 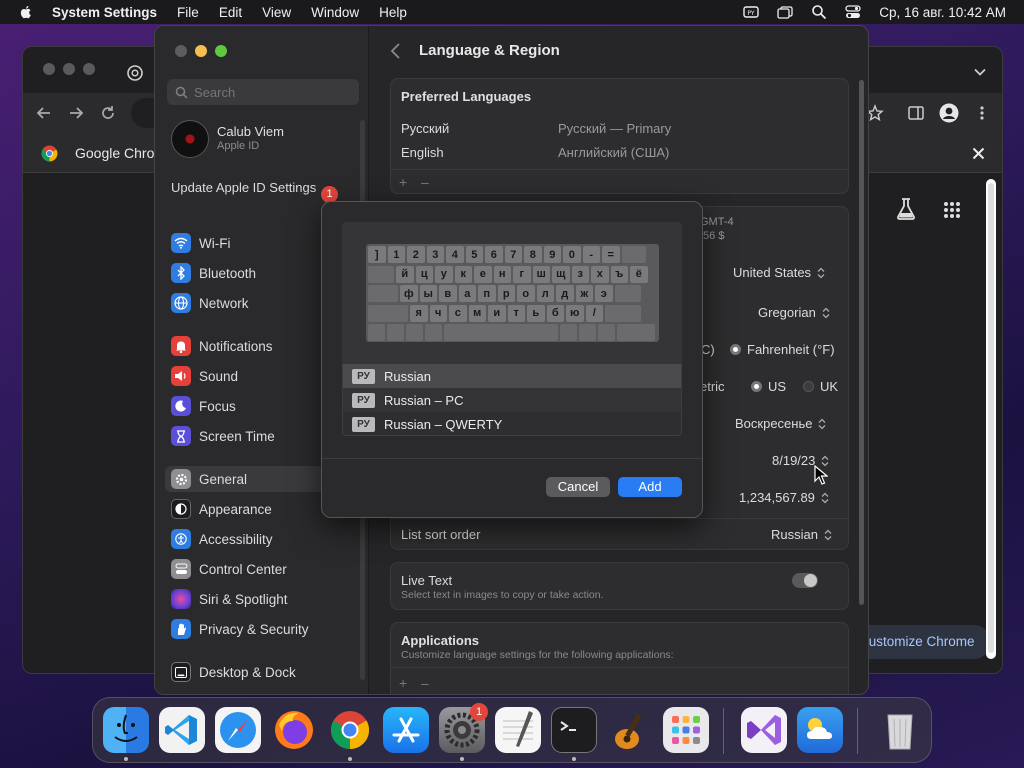 What do you see at coordinates (425, 128) in the screenshot?
I see `language-row-russian: Русский` at bounding box center [425, 128].